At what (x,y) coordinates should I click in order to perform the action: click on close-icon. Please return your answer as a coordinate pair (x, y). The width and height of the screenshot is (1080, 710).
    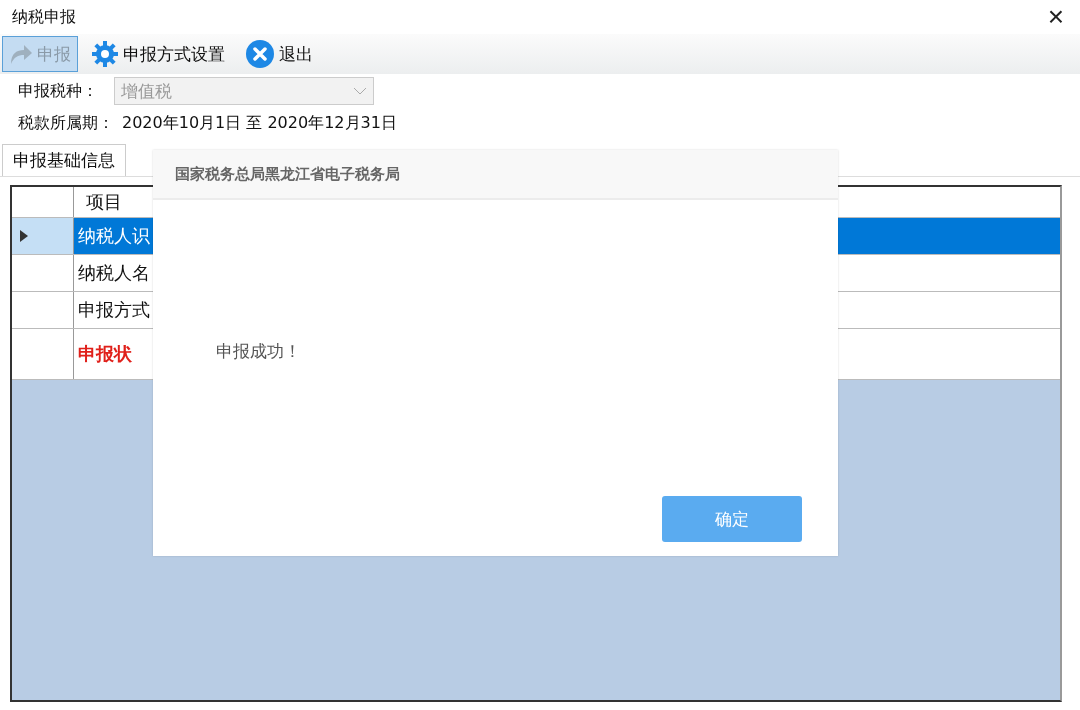
    Looking at the image, I should click on (260, 54).